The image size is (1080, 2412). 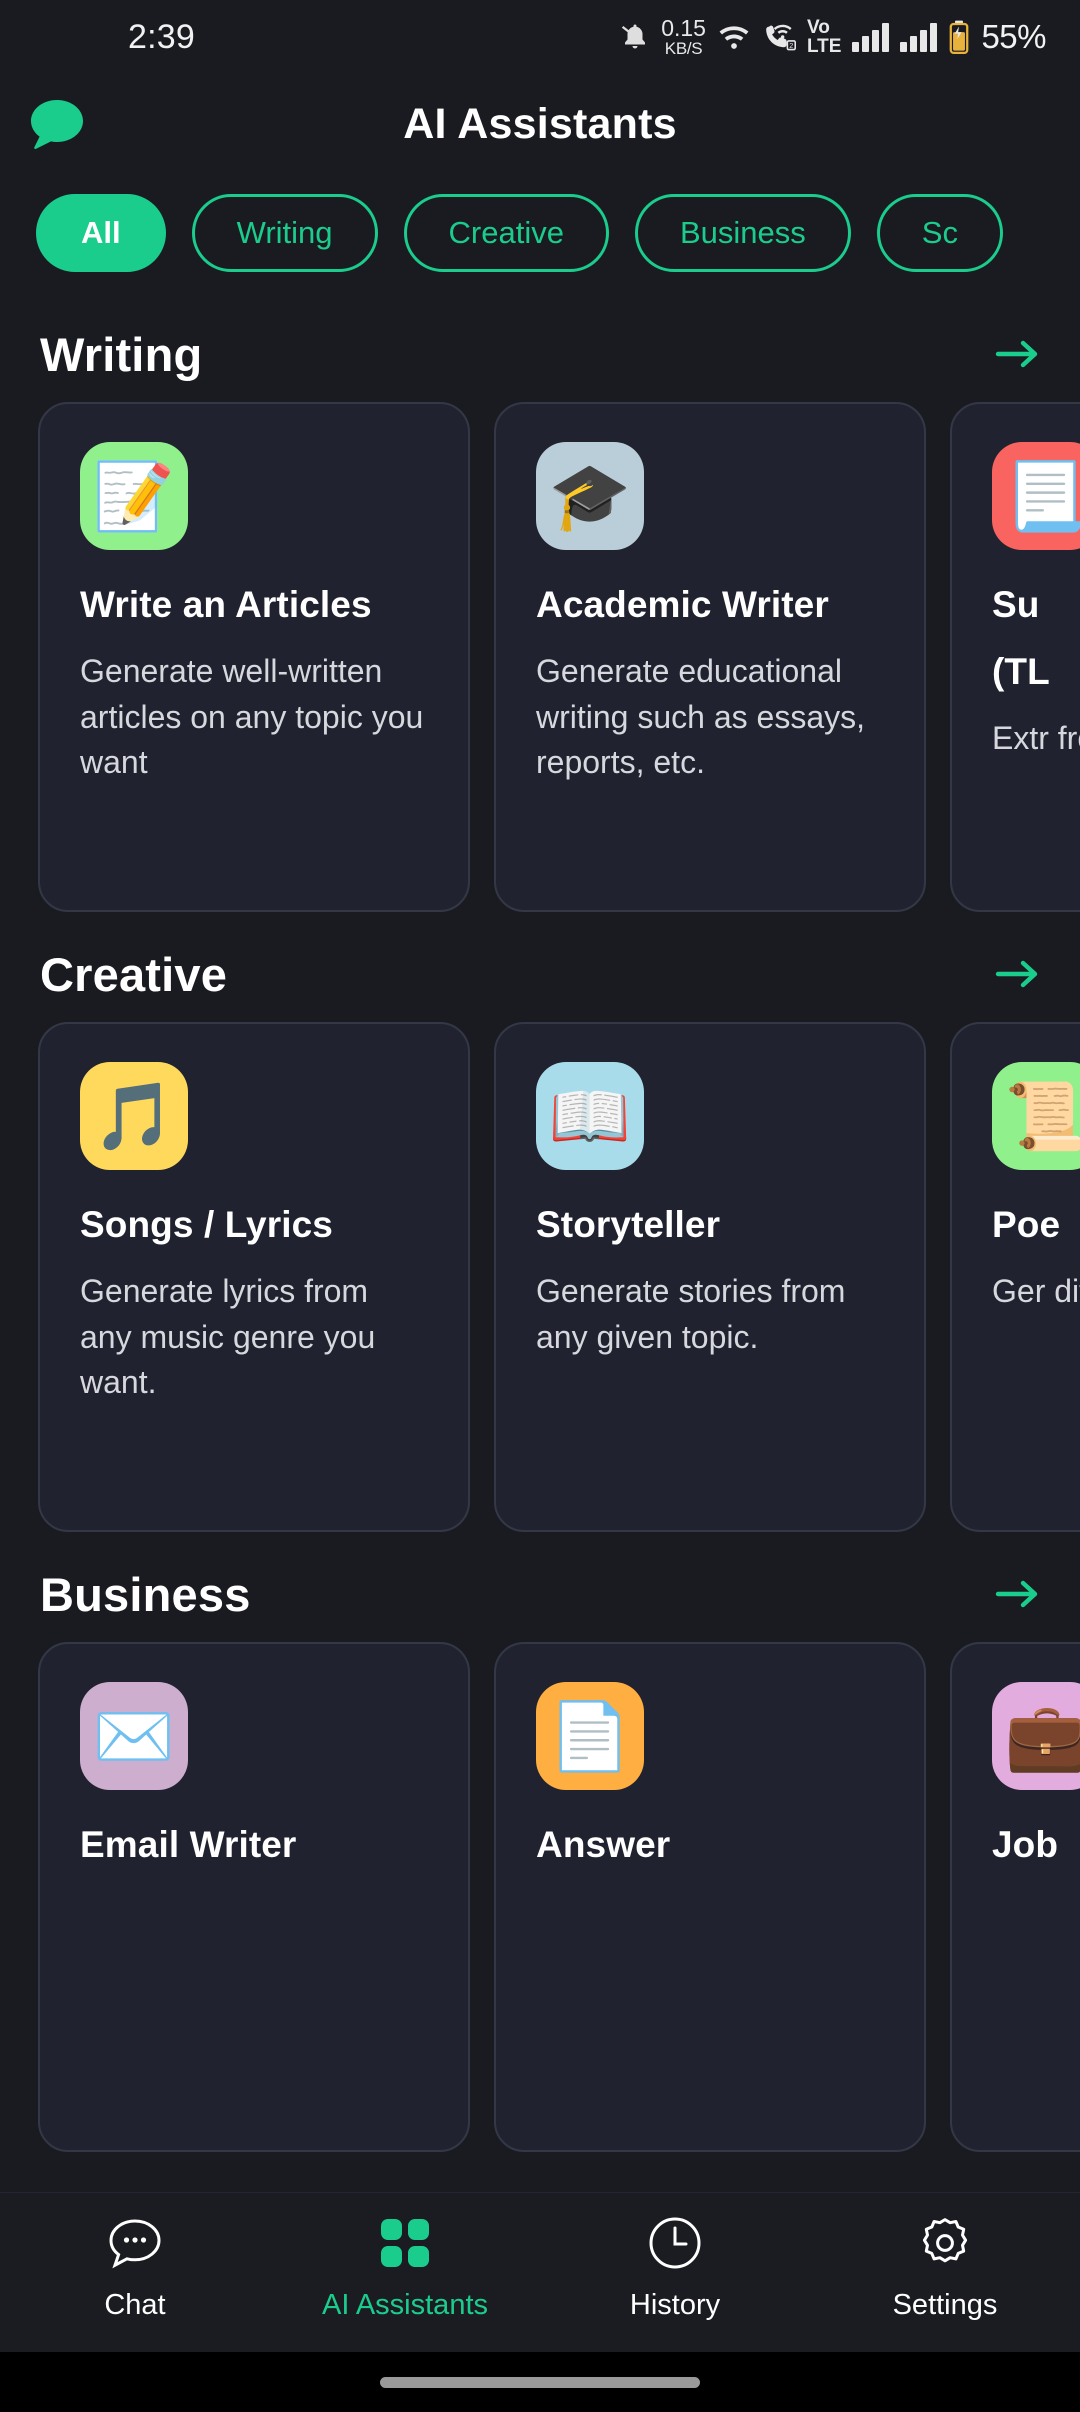 What do you see at coordinates (284, 233) in the screenshot?
I see `filter-chip-writing: Writing` at bounding box center [284, 233].